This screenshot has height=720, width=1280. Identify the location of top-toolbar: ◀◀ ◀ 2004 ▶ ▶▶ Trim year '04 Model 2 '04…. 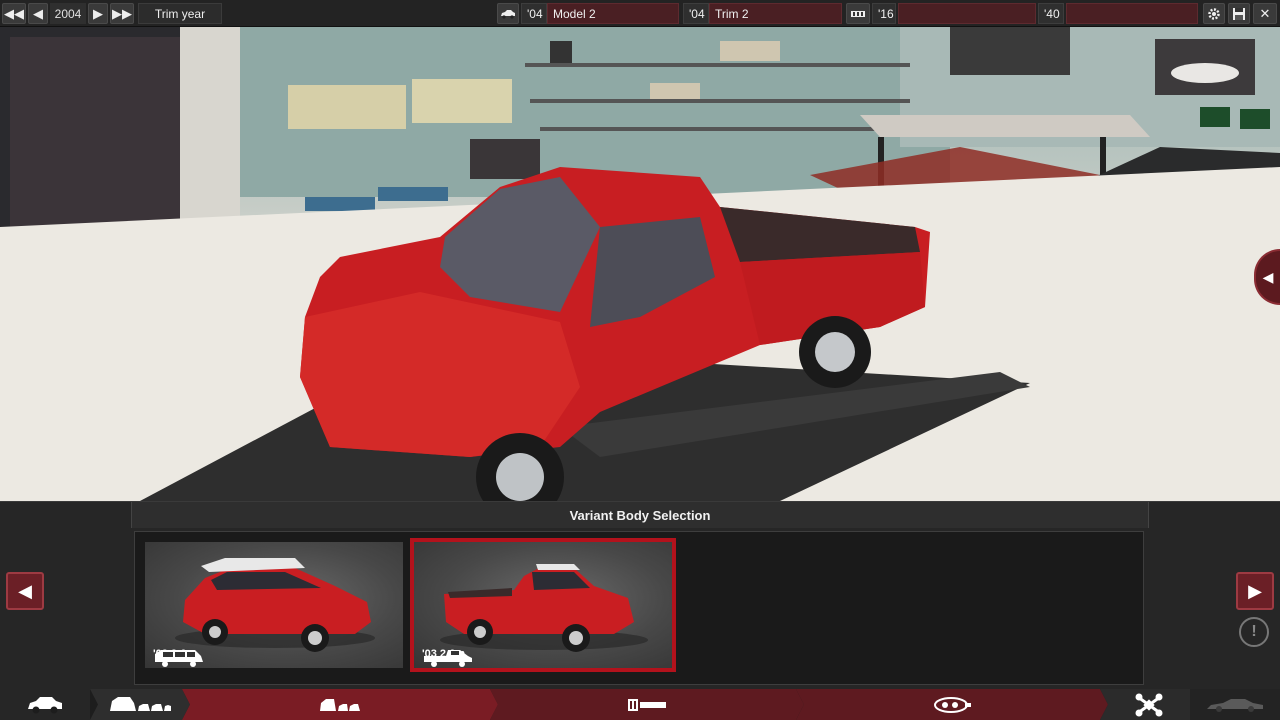
(640, 13).